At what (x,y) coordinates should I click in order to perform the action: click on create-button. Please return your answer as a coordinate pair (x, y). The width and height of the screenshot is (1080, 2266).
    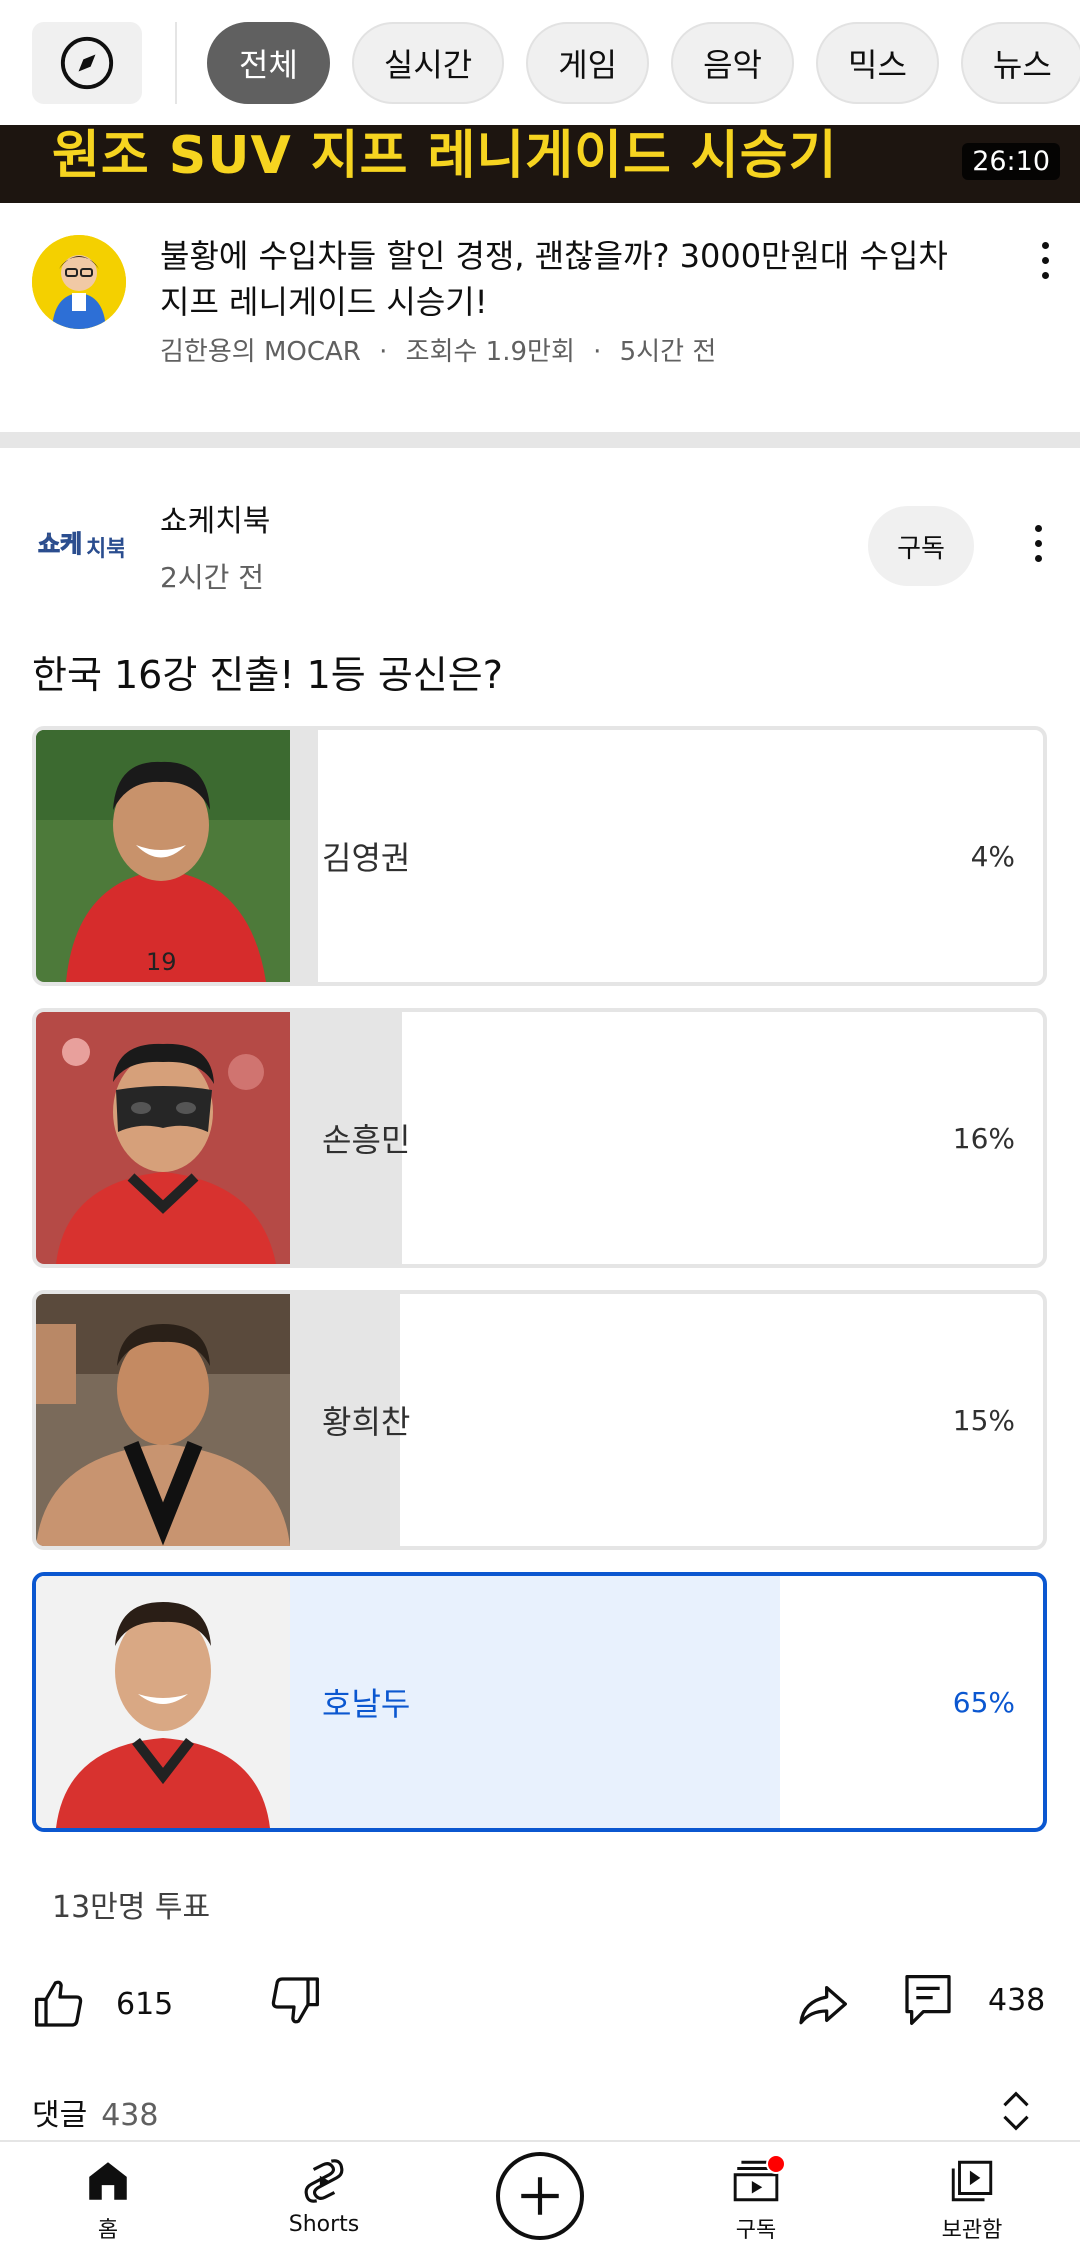
    Looking at the image, I should click on (540, 2196).